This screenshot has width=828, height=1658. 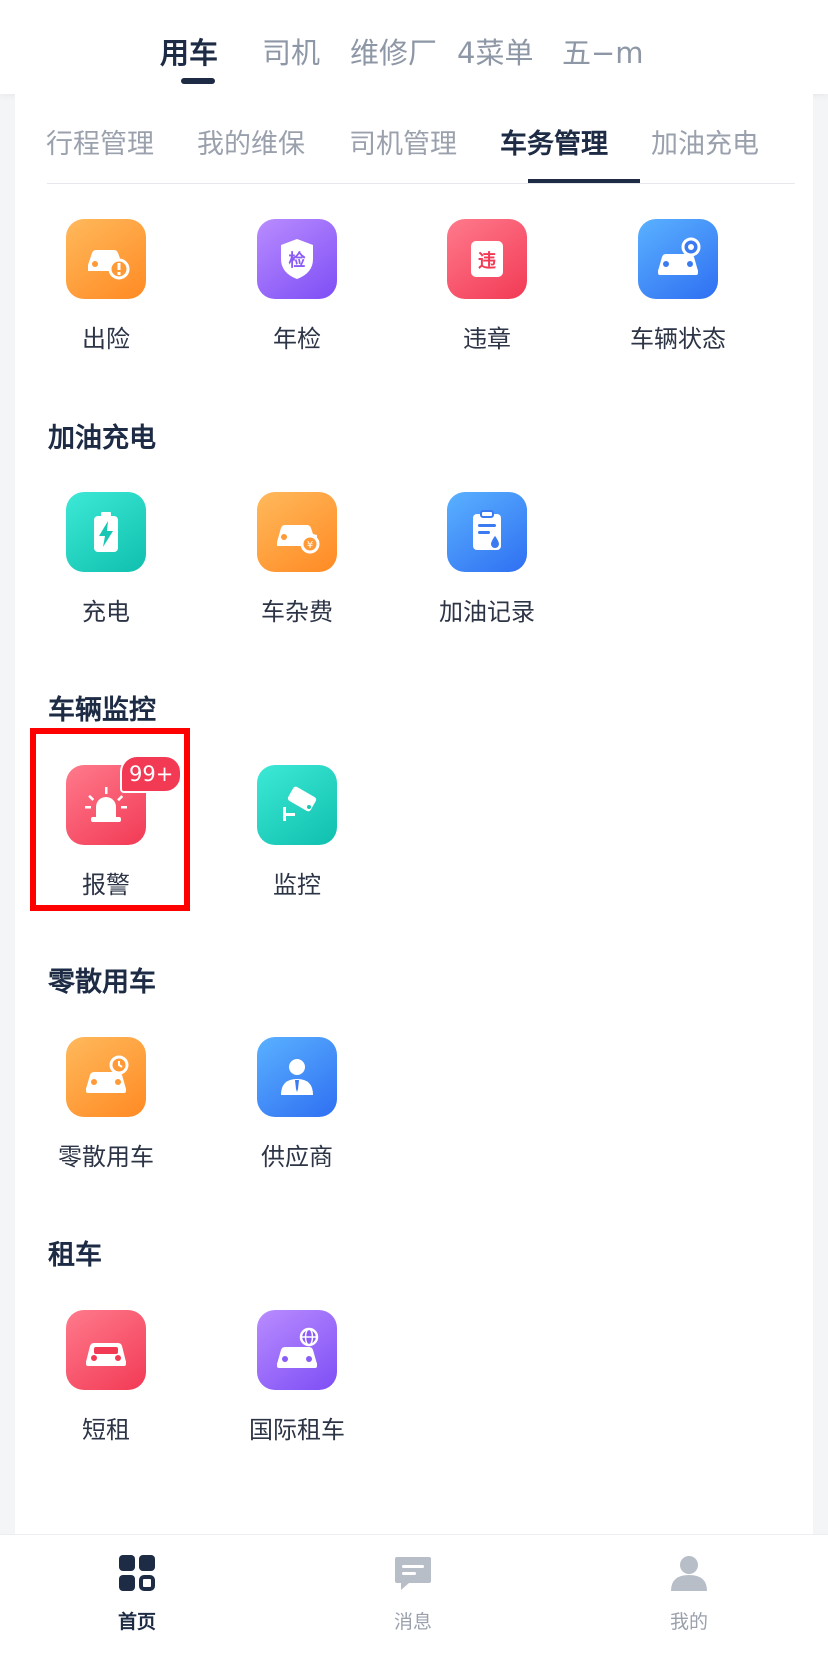 I want to click on car-fee-icon: ¥, so click(x=297, y=532).